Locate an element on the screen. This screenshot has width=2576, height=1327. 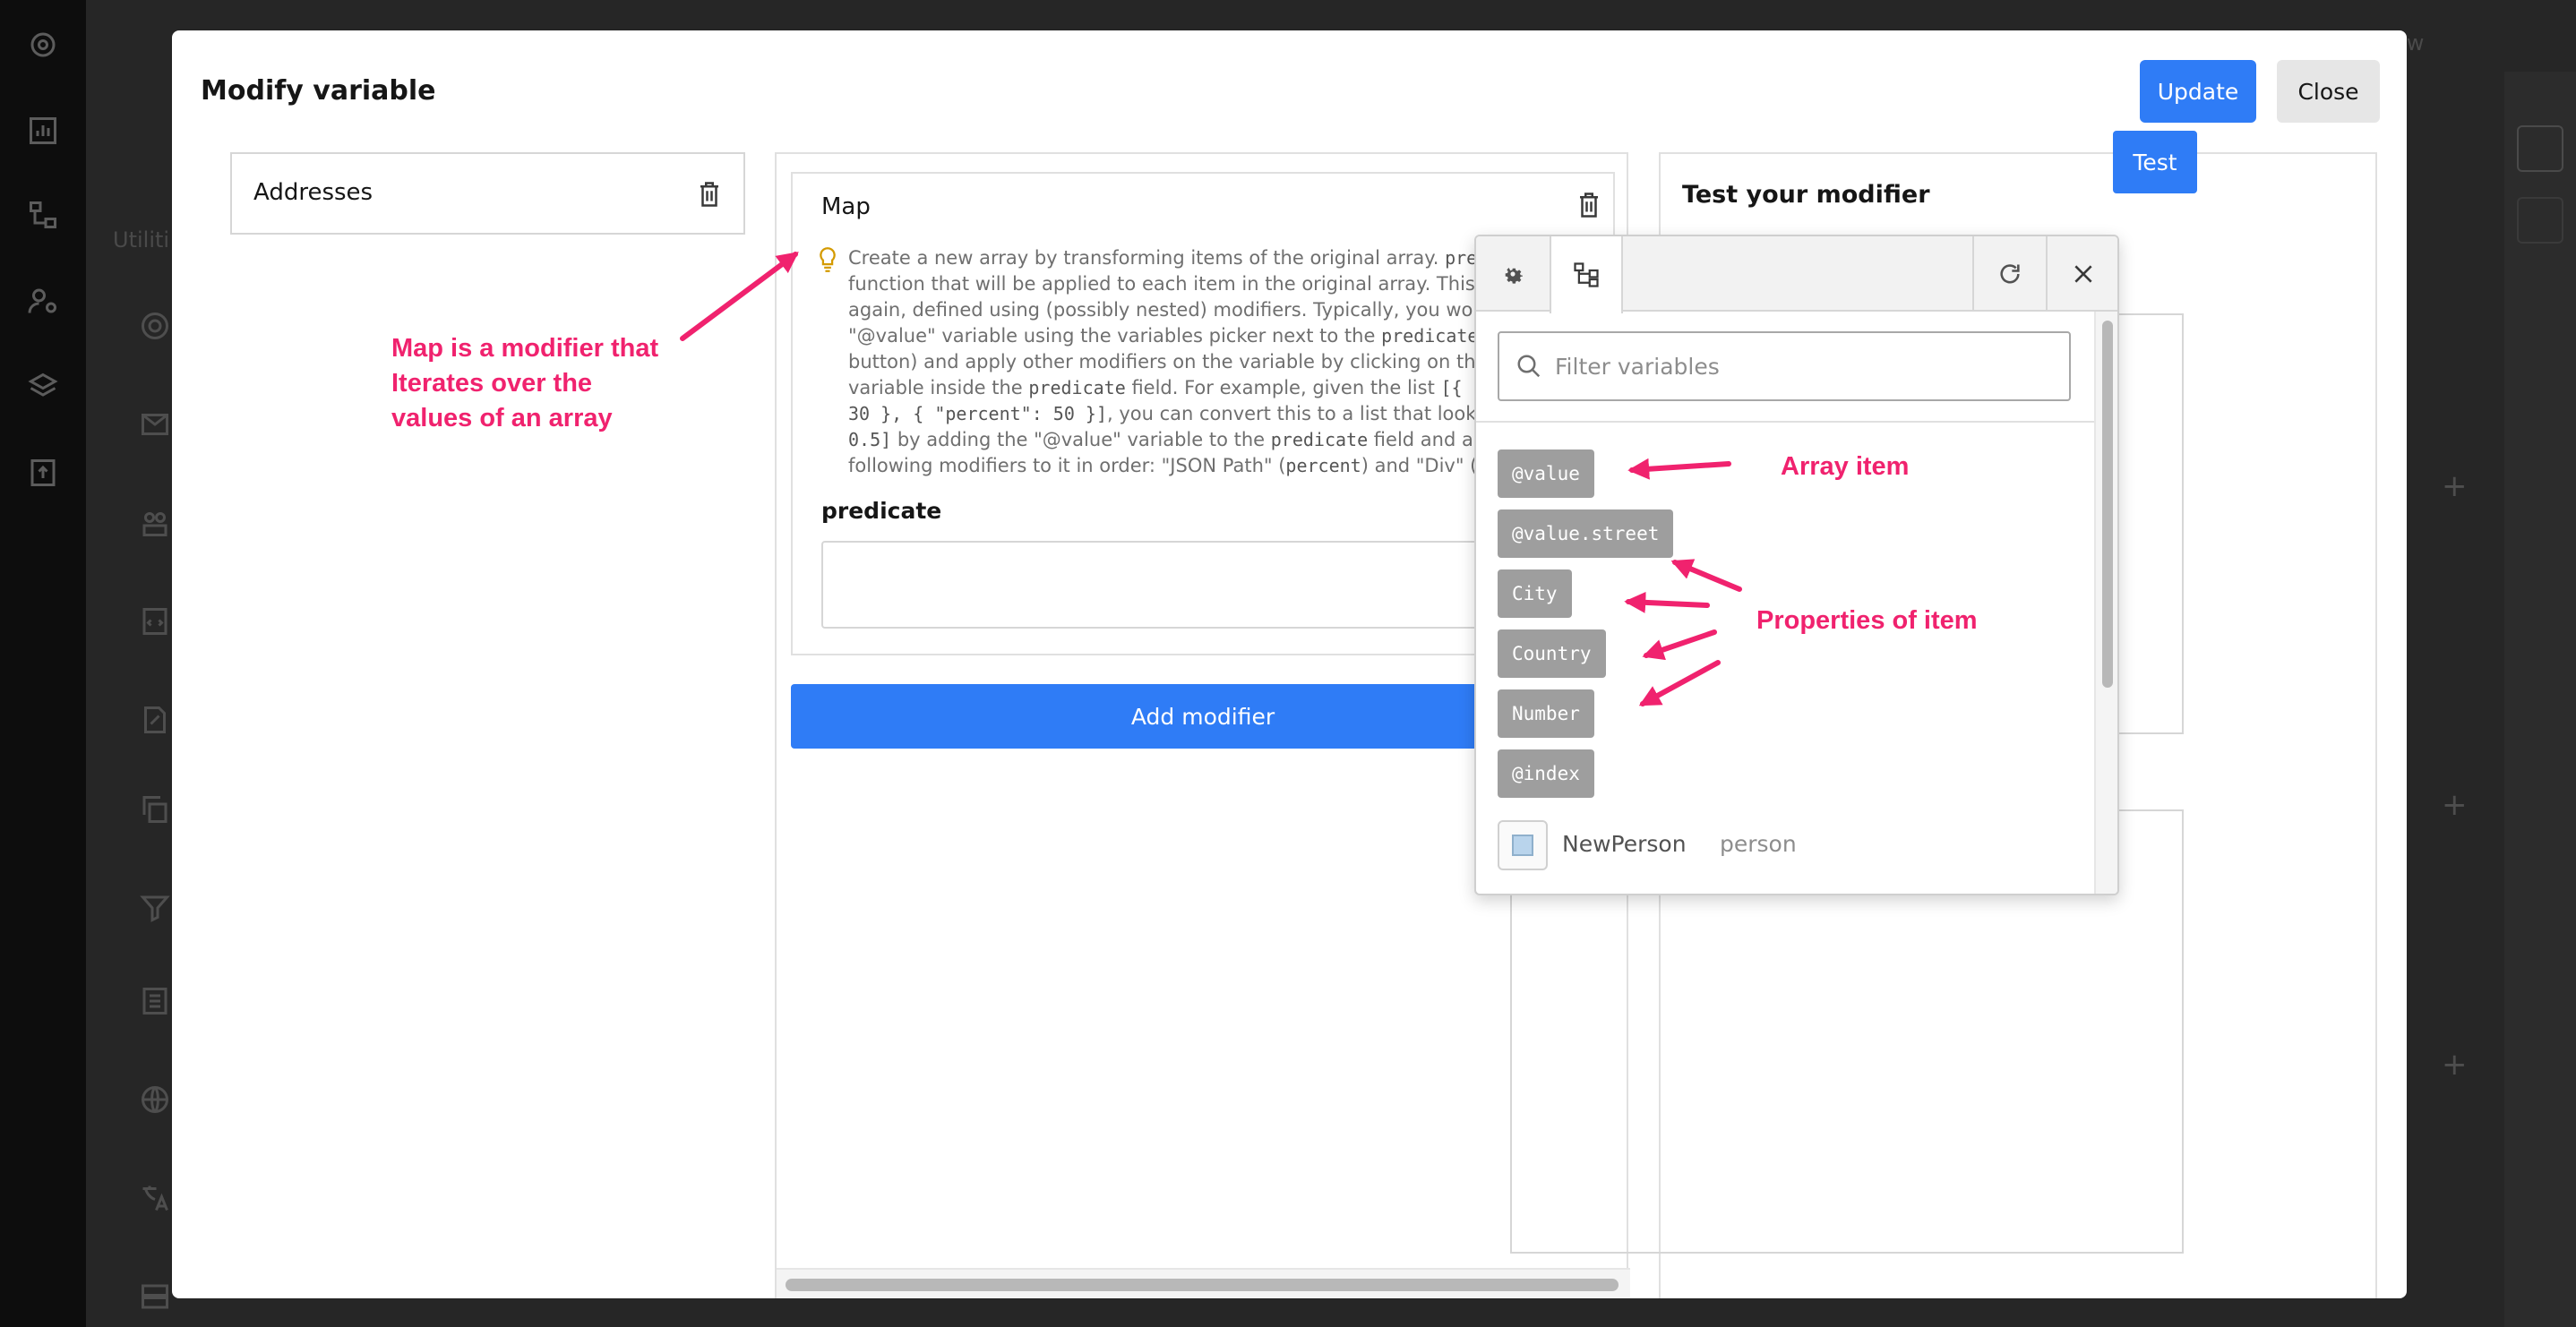
document-code-icon is located at coordinates (154, 621).